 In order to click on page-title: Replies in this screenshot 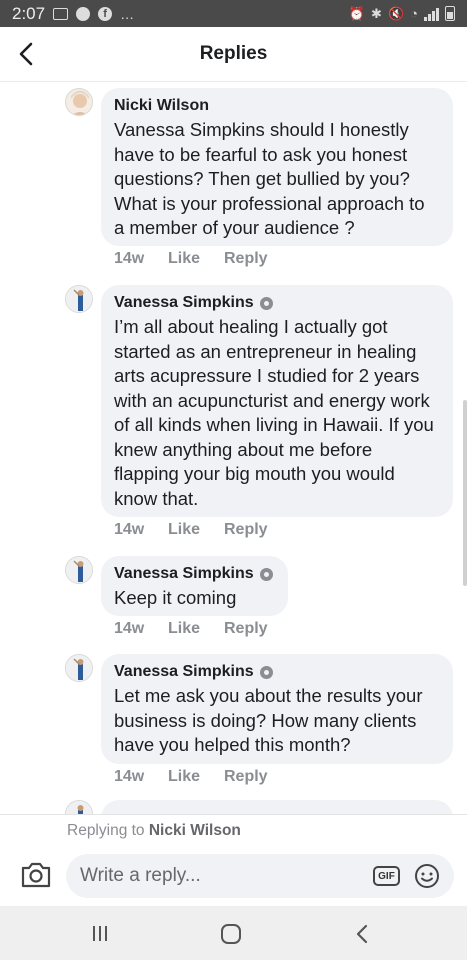, I will do `click(233, 53)`.